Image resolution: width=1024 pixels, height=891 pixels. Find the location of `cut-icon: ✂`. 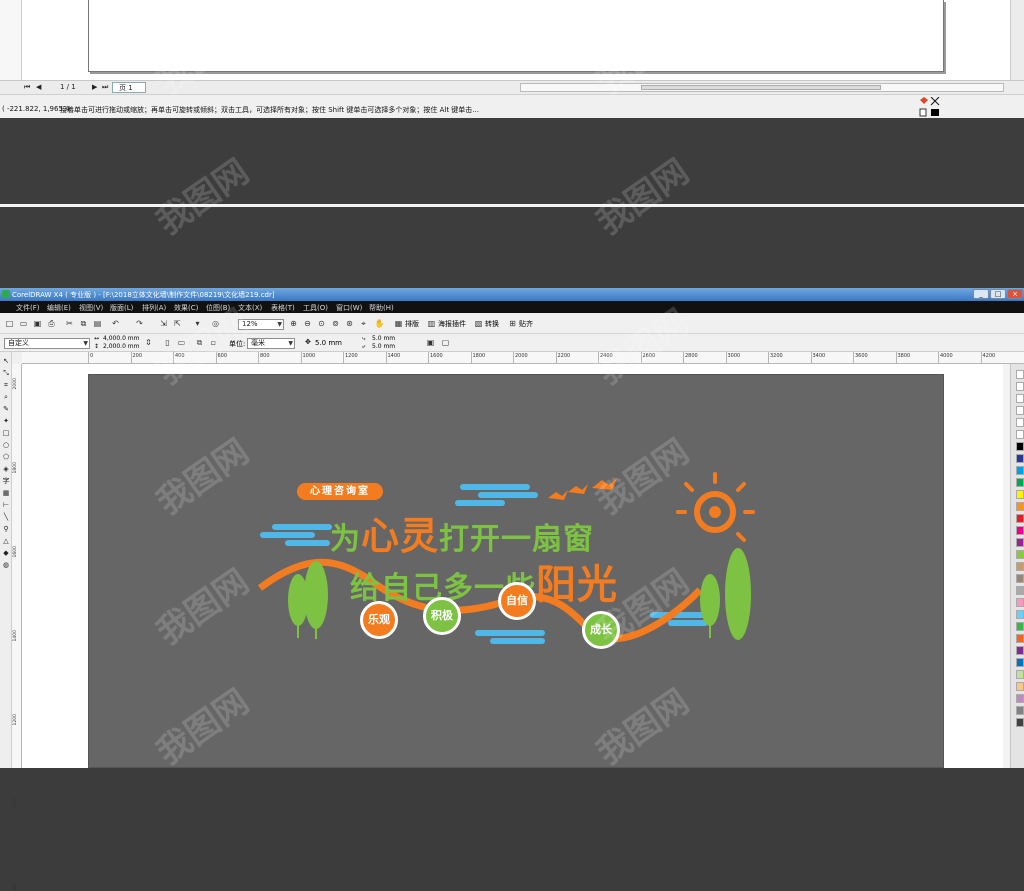

cut-icon: ✂ is located at coordinates (69, 323).